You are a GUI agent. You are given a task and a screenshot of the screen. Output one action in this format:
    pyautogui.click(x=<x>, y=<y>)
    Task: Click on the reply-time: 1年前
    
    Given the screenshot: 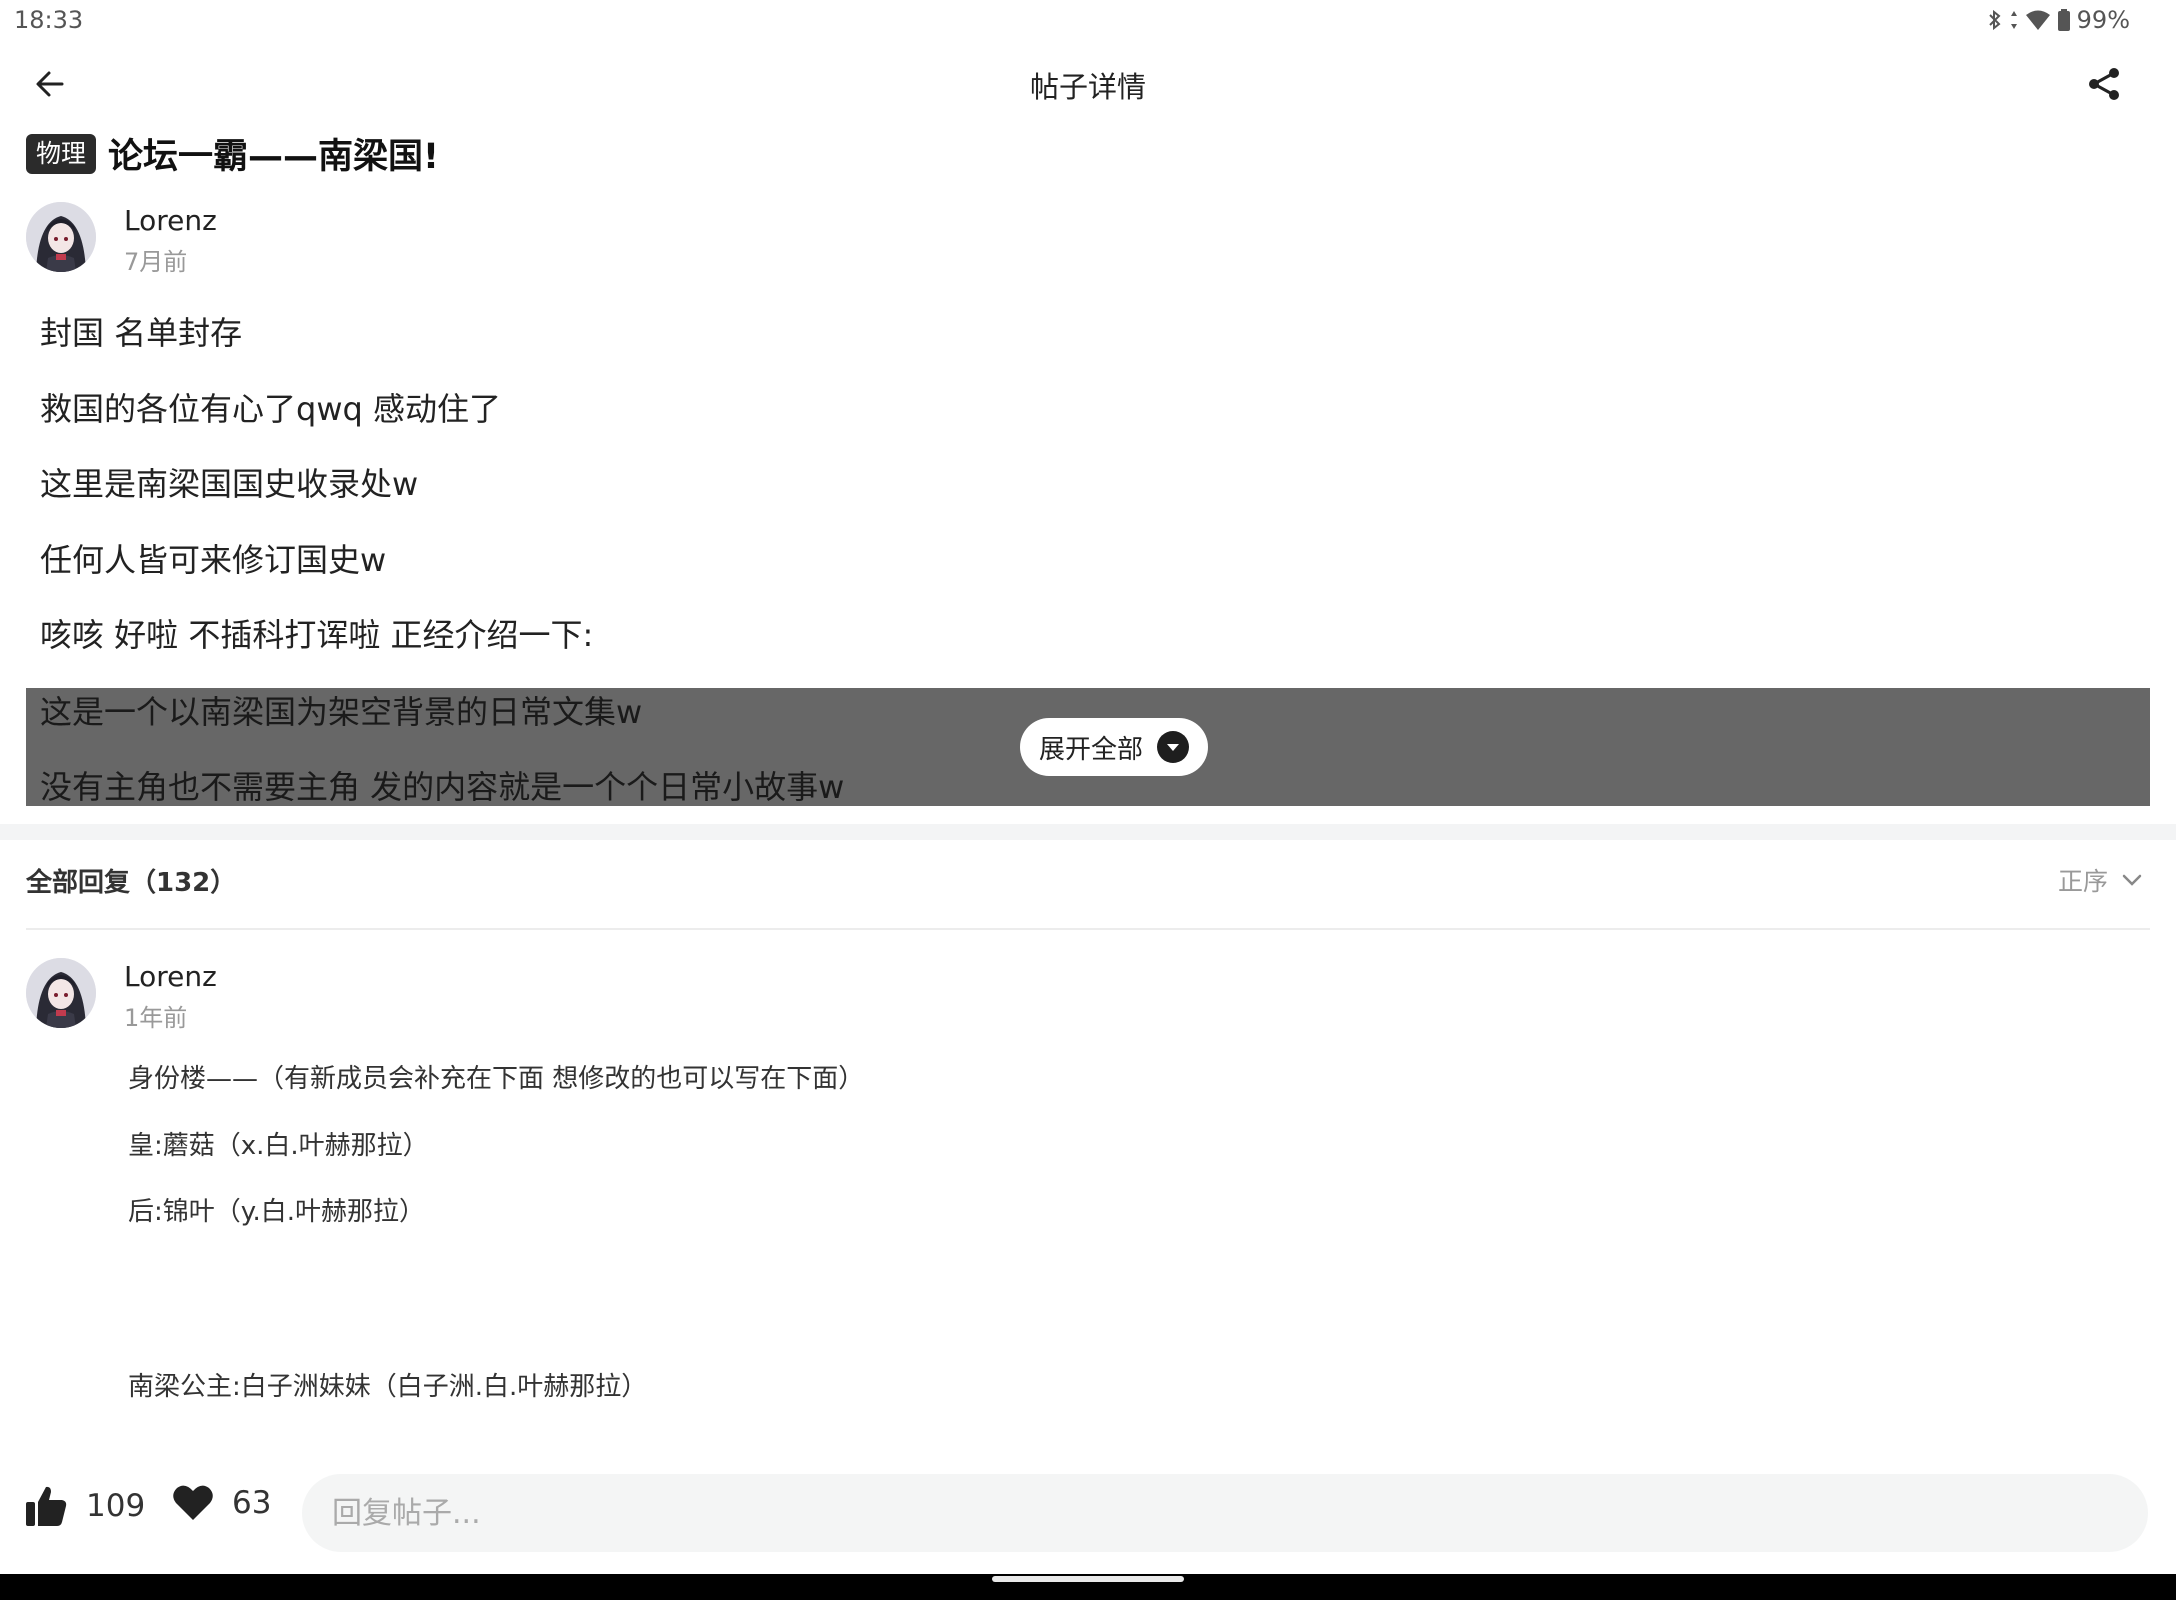 What is the action you would take?
    pyautogui.click(x=156, y=1018)
    